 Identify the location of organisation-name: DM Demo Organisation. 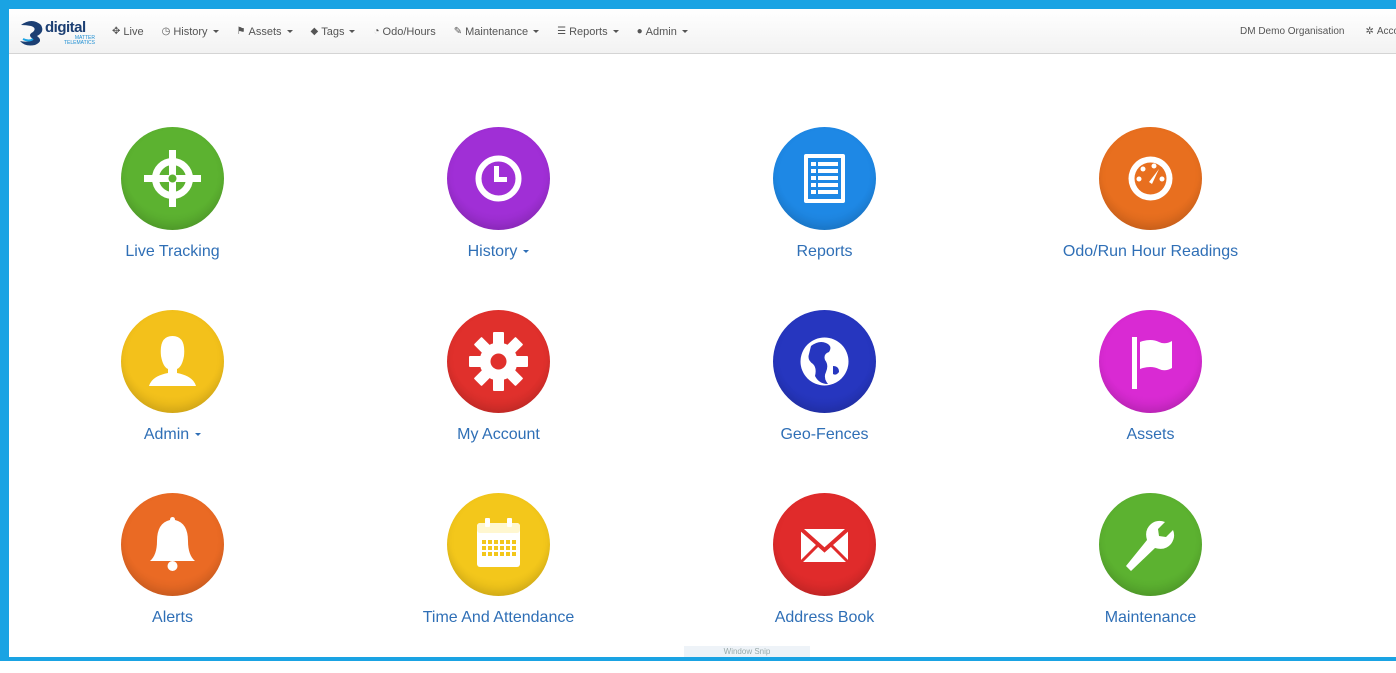
(1292, 31).